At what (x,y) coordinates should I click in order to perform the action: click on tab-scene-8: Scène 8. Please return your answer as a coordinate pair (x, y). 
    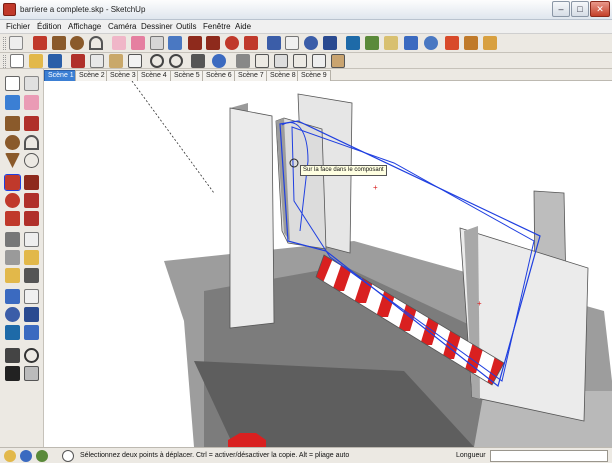
    Looking at the image, I should click on (283, 75).